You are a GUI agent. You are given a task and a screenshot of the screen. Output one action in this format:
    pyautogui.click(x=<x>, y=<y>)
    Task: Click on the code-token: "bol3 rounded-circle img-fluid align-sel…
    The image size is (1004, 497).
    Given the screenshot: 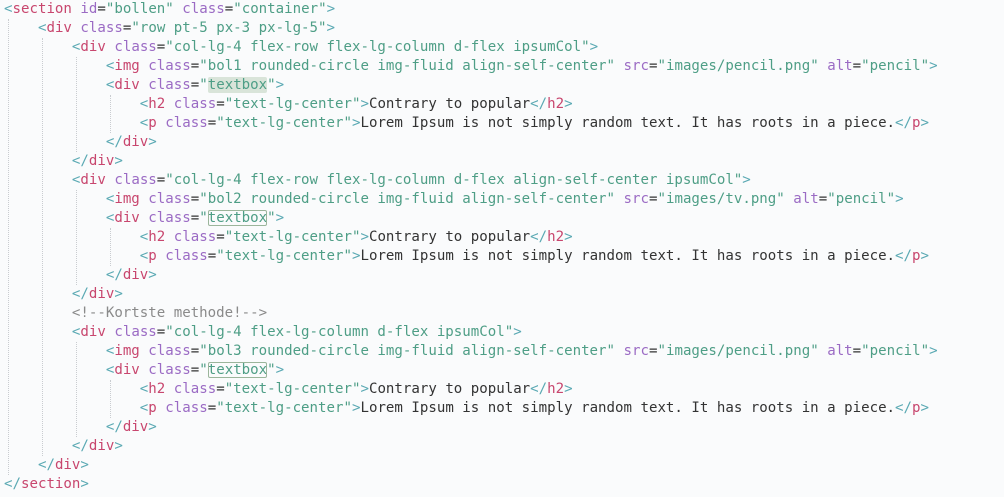 What is the action you would take?
    pyautogui.click(x=407, y=351)
    